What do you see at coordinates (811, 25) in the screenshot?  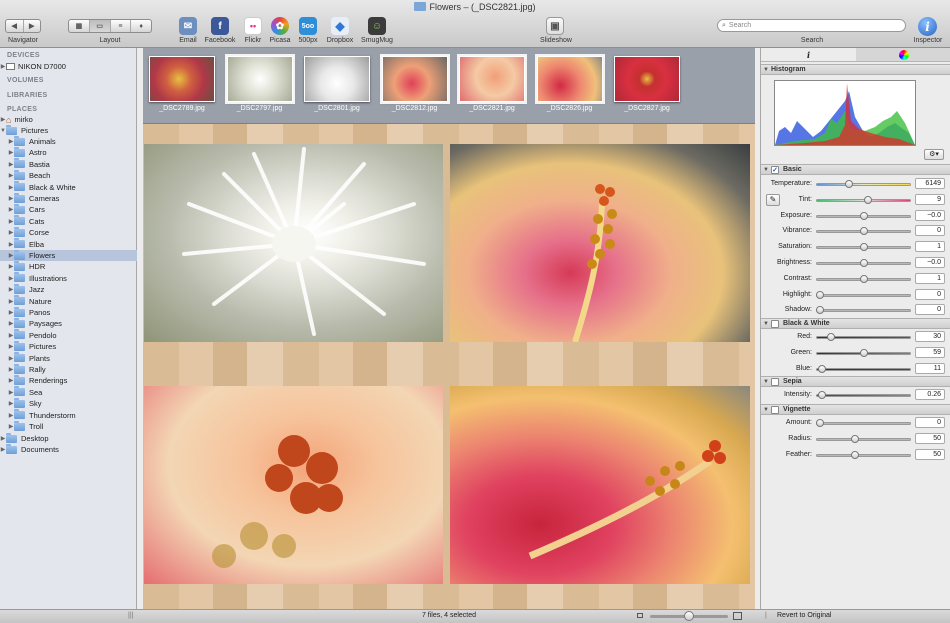 I see `search-field: ⌕ Search` at bounding box center [811, 25].